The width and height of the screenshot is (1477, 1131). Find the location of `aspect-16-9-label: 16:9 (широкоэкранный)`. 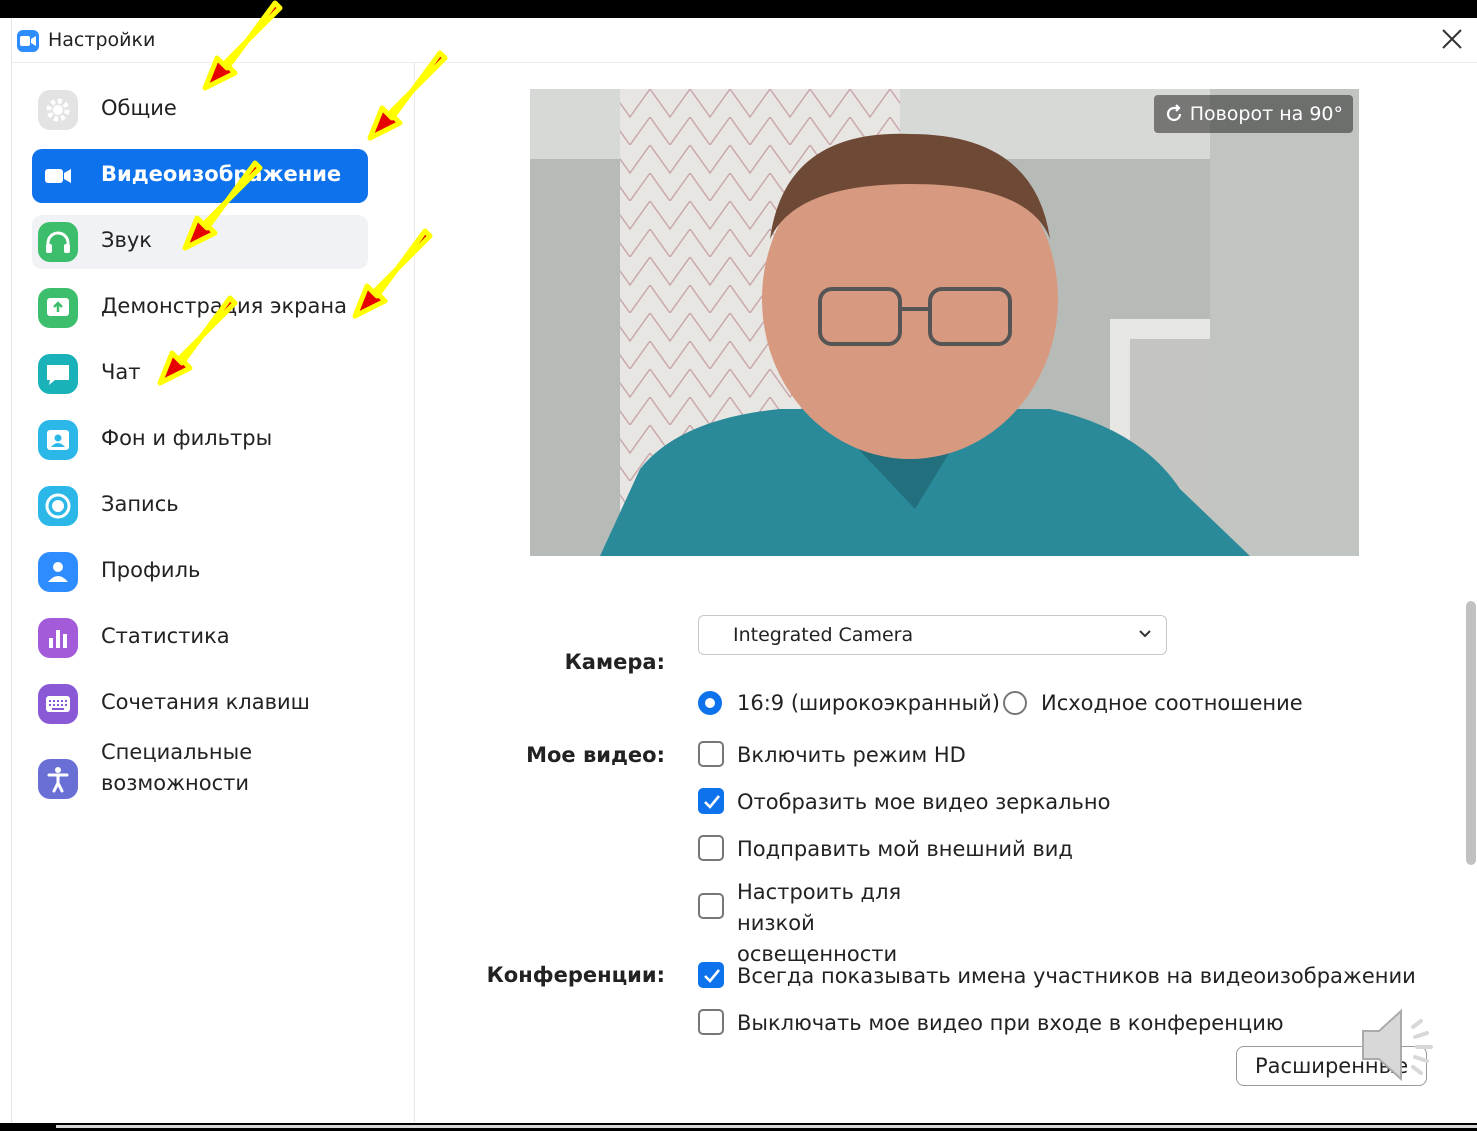

aspect-16-9-label: 16:9 (широкоэкранный) is located at coordinates (868, 703).